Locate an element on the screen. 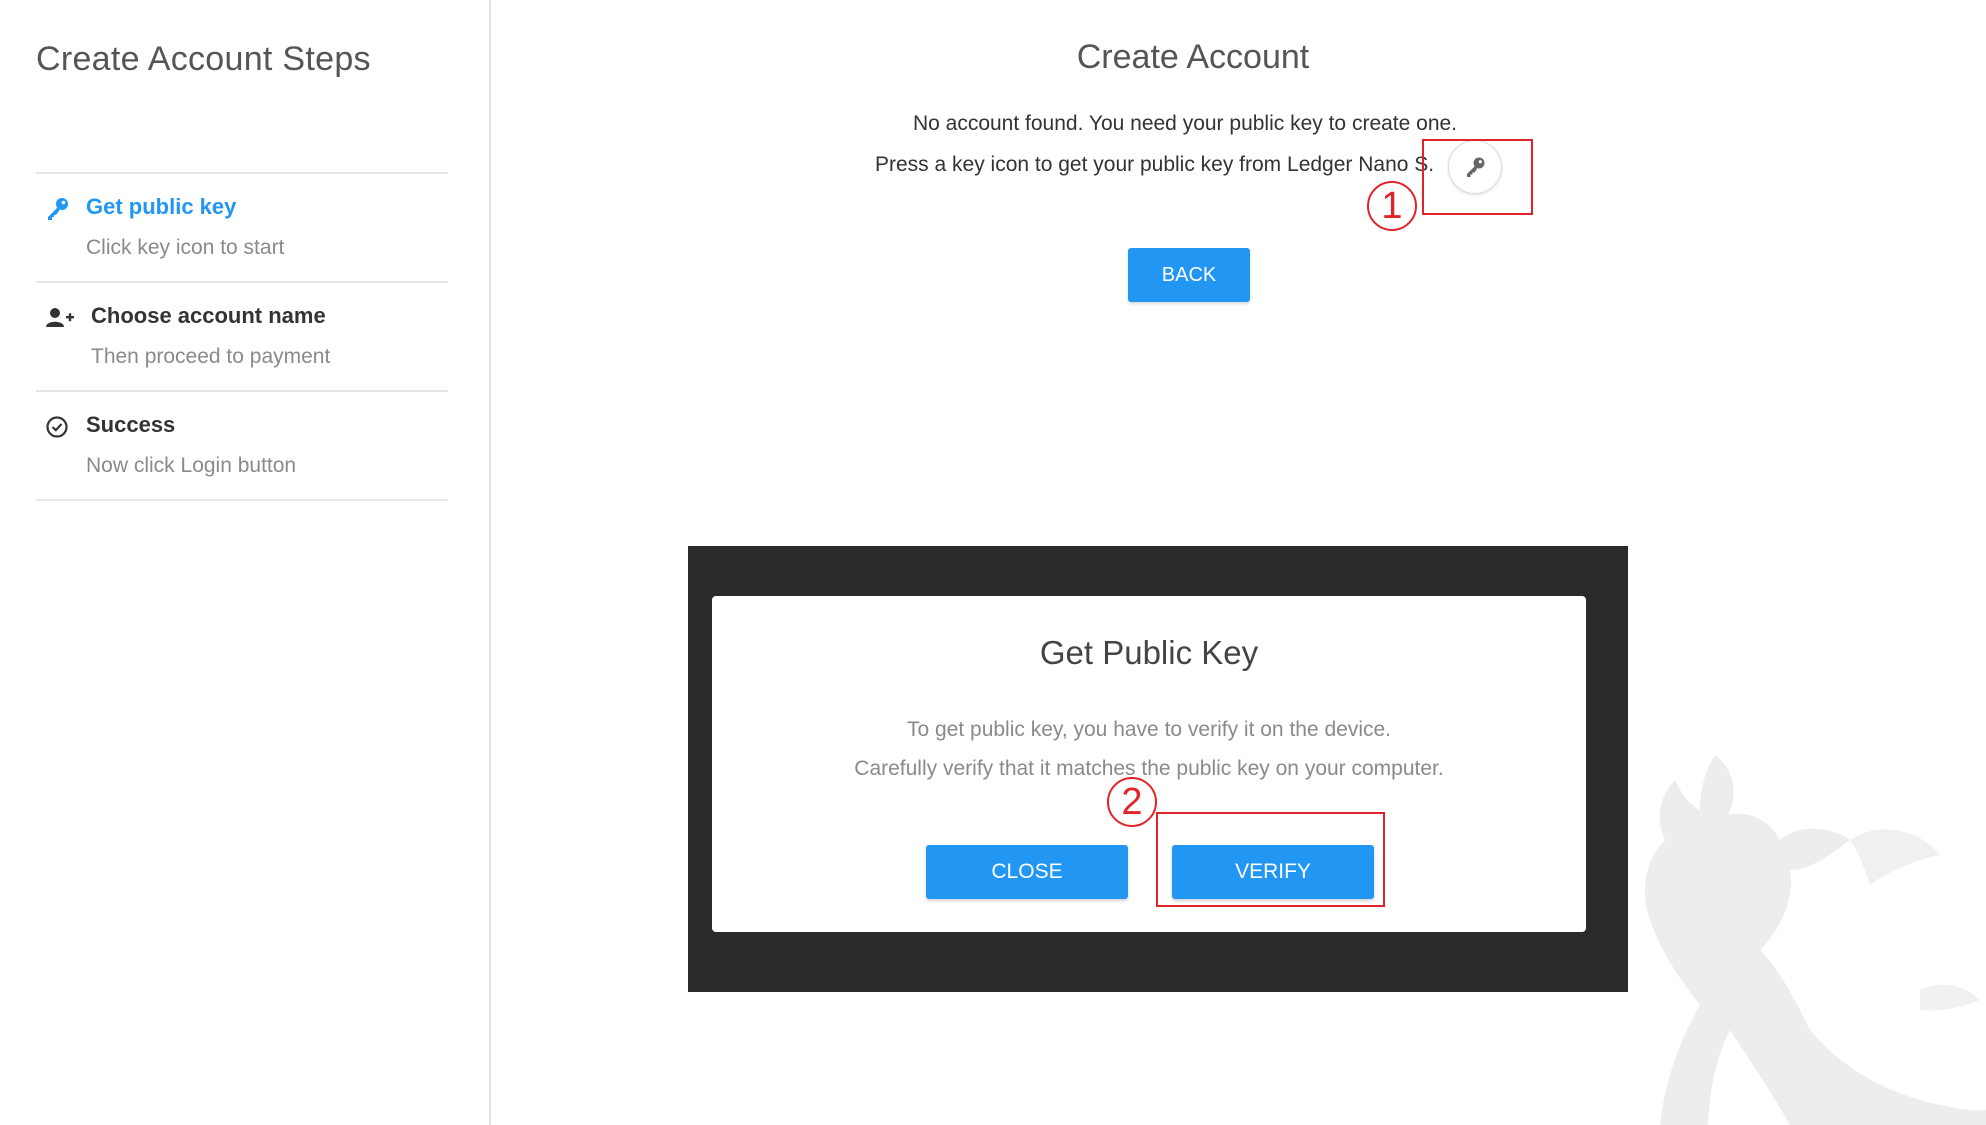 The image size is (1986, 1125). step-get-public-key: Get public key Click key icon to start is located at coordinates (242, 228).